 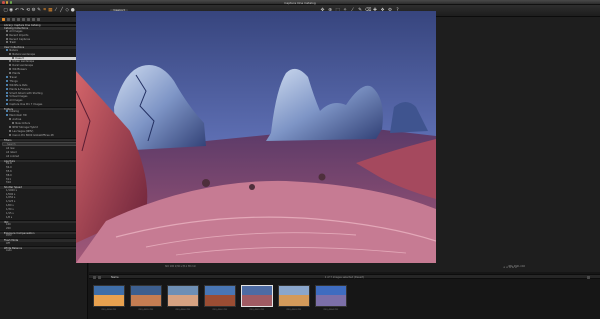 I want to click on straighten-icon: ╱, so click(x=61, y=10).